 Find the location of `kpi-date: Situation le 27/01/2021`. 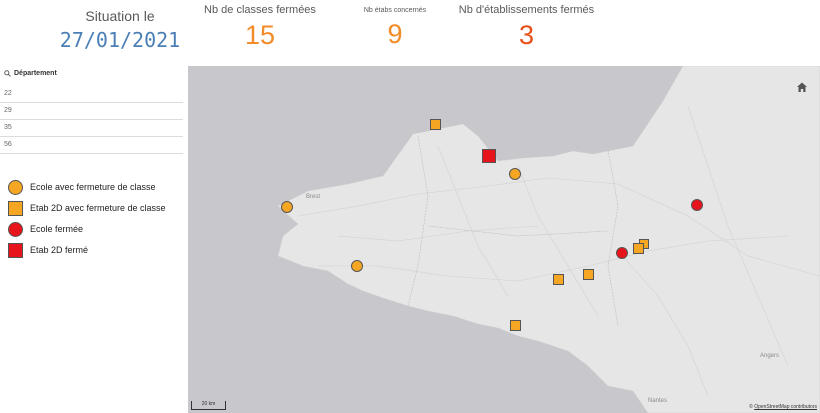

kpi-date: Situation le 27/01/2021 is located at coordinates (120, 30).